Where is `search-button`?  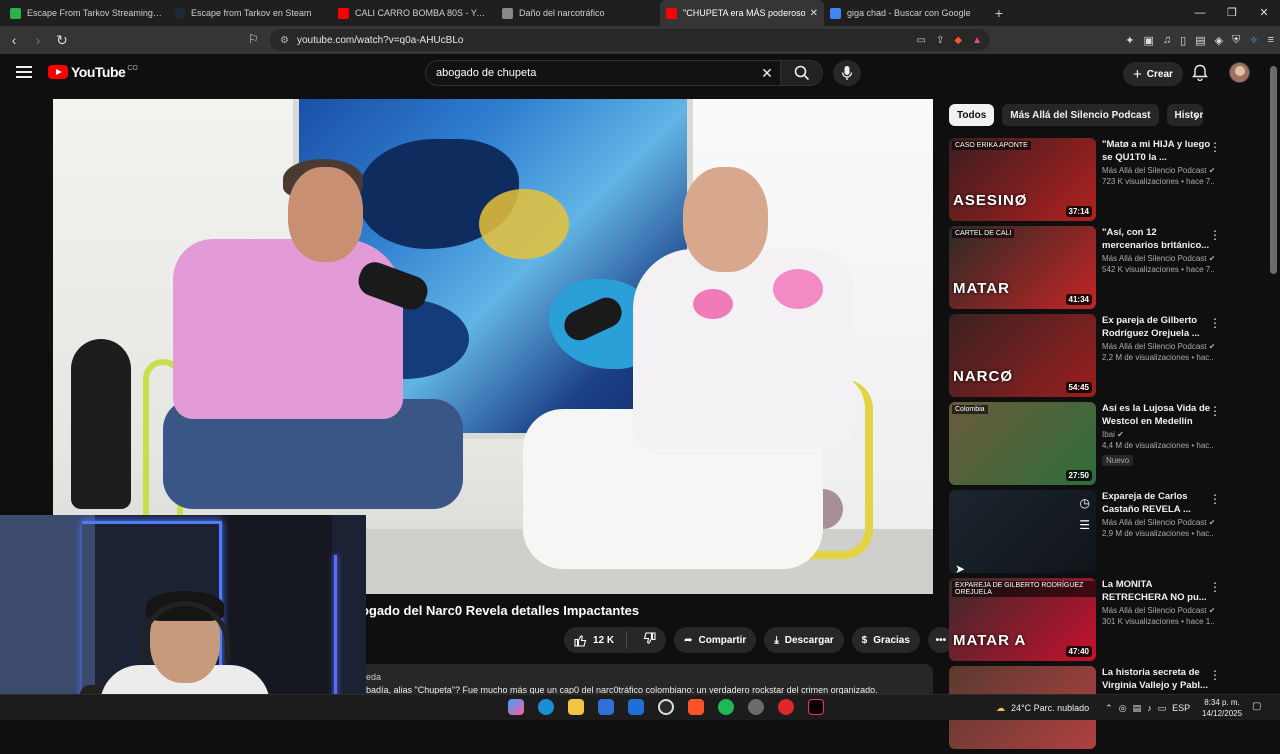 search-button is located at coordinates (801, 73).